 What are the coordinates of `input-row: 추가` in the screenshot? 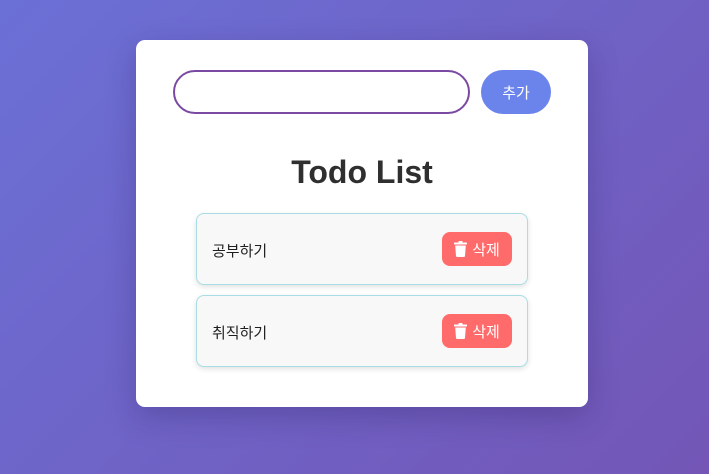 It's located at (362, 92).